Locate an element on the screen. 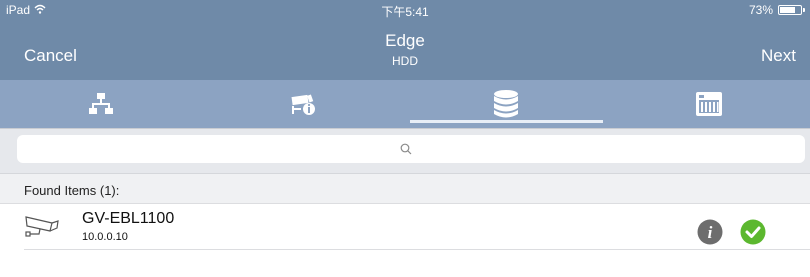  check-icon is located at coordinates (753, 234).